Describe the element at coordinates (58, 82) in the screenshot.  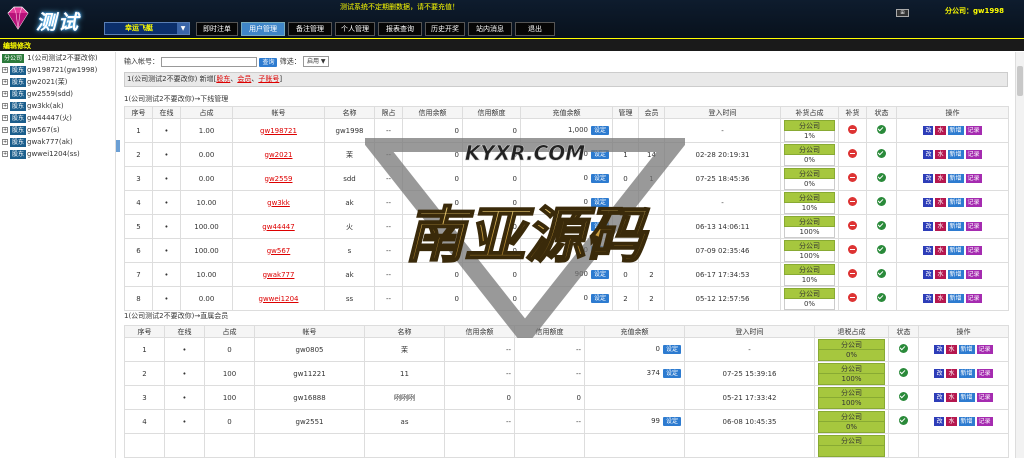
I see `tree-item: + 股东 gw2021(茉)` at that location.